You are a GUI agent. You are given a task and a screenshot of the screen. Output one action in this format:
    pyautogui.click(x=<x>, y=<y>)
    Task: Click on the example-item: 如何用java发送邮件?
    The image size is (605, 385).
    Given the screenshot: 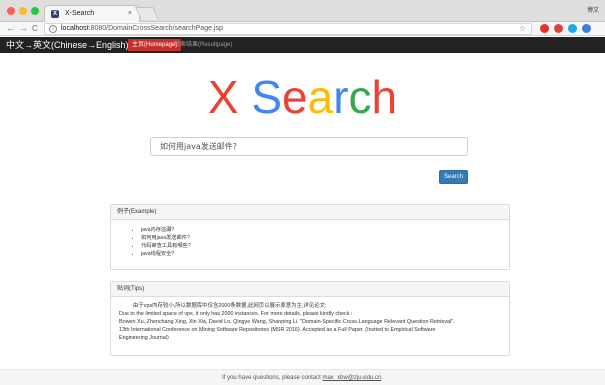 What is the action you would take?
    pyautogui.click(x=325, y=238)
    